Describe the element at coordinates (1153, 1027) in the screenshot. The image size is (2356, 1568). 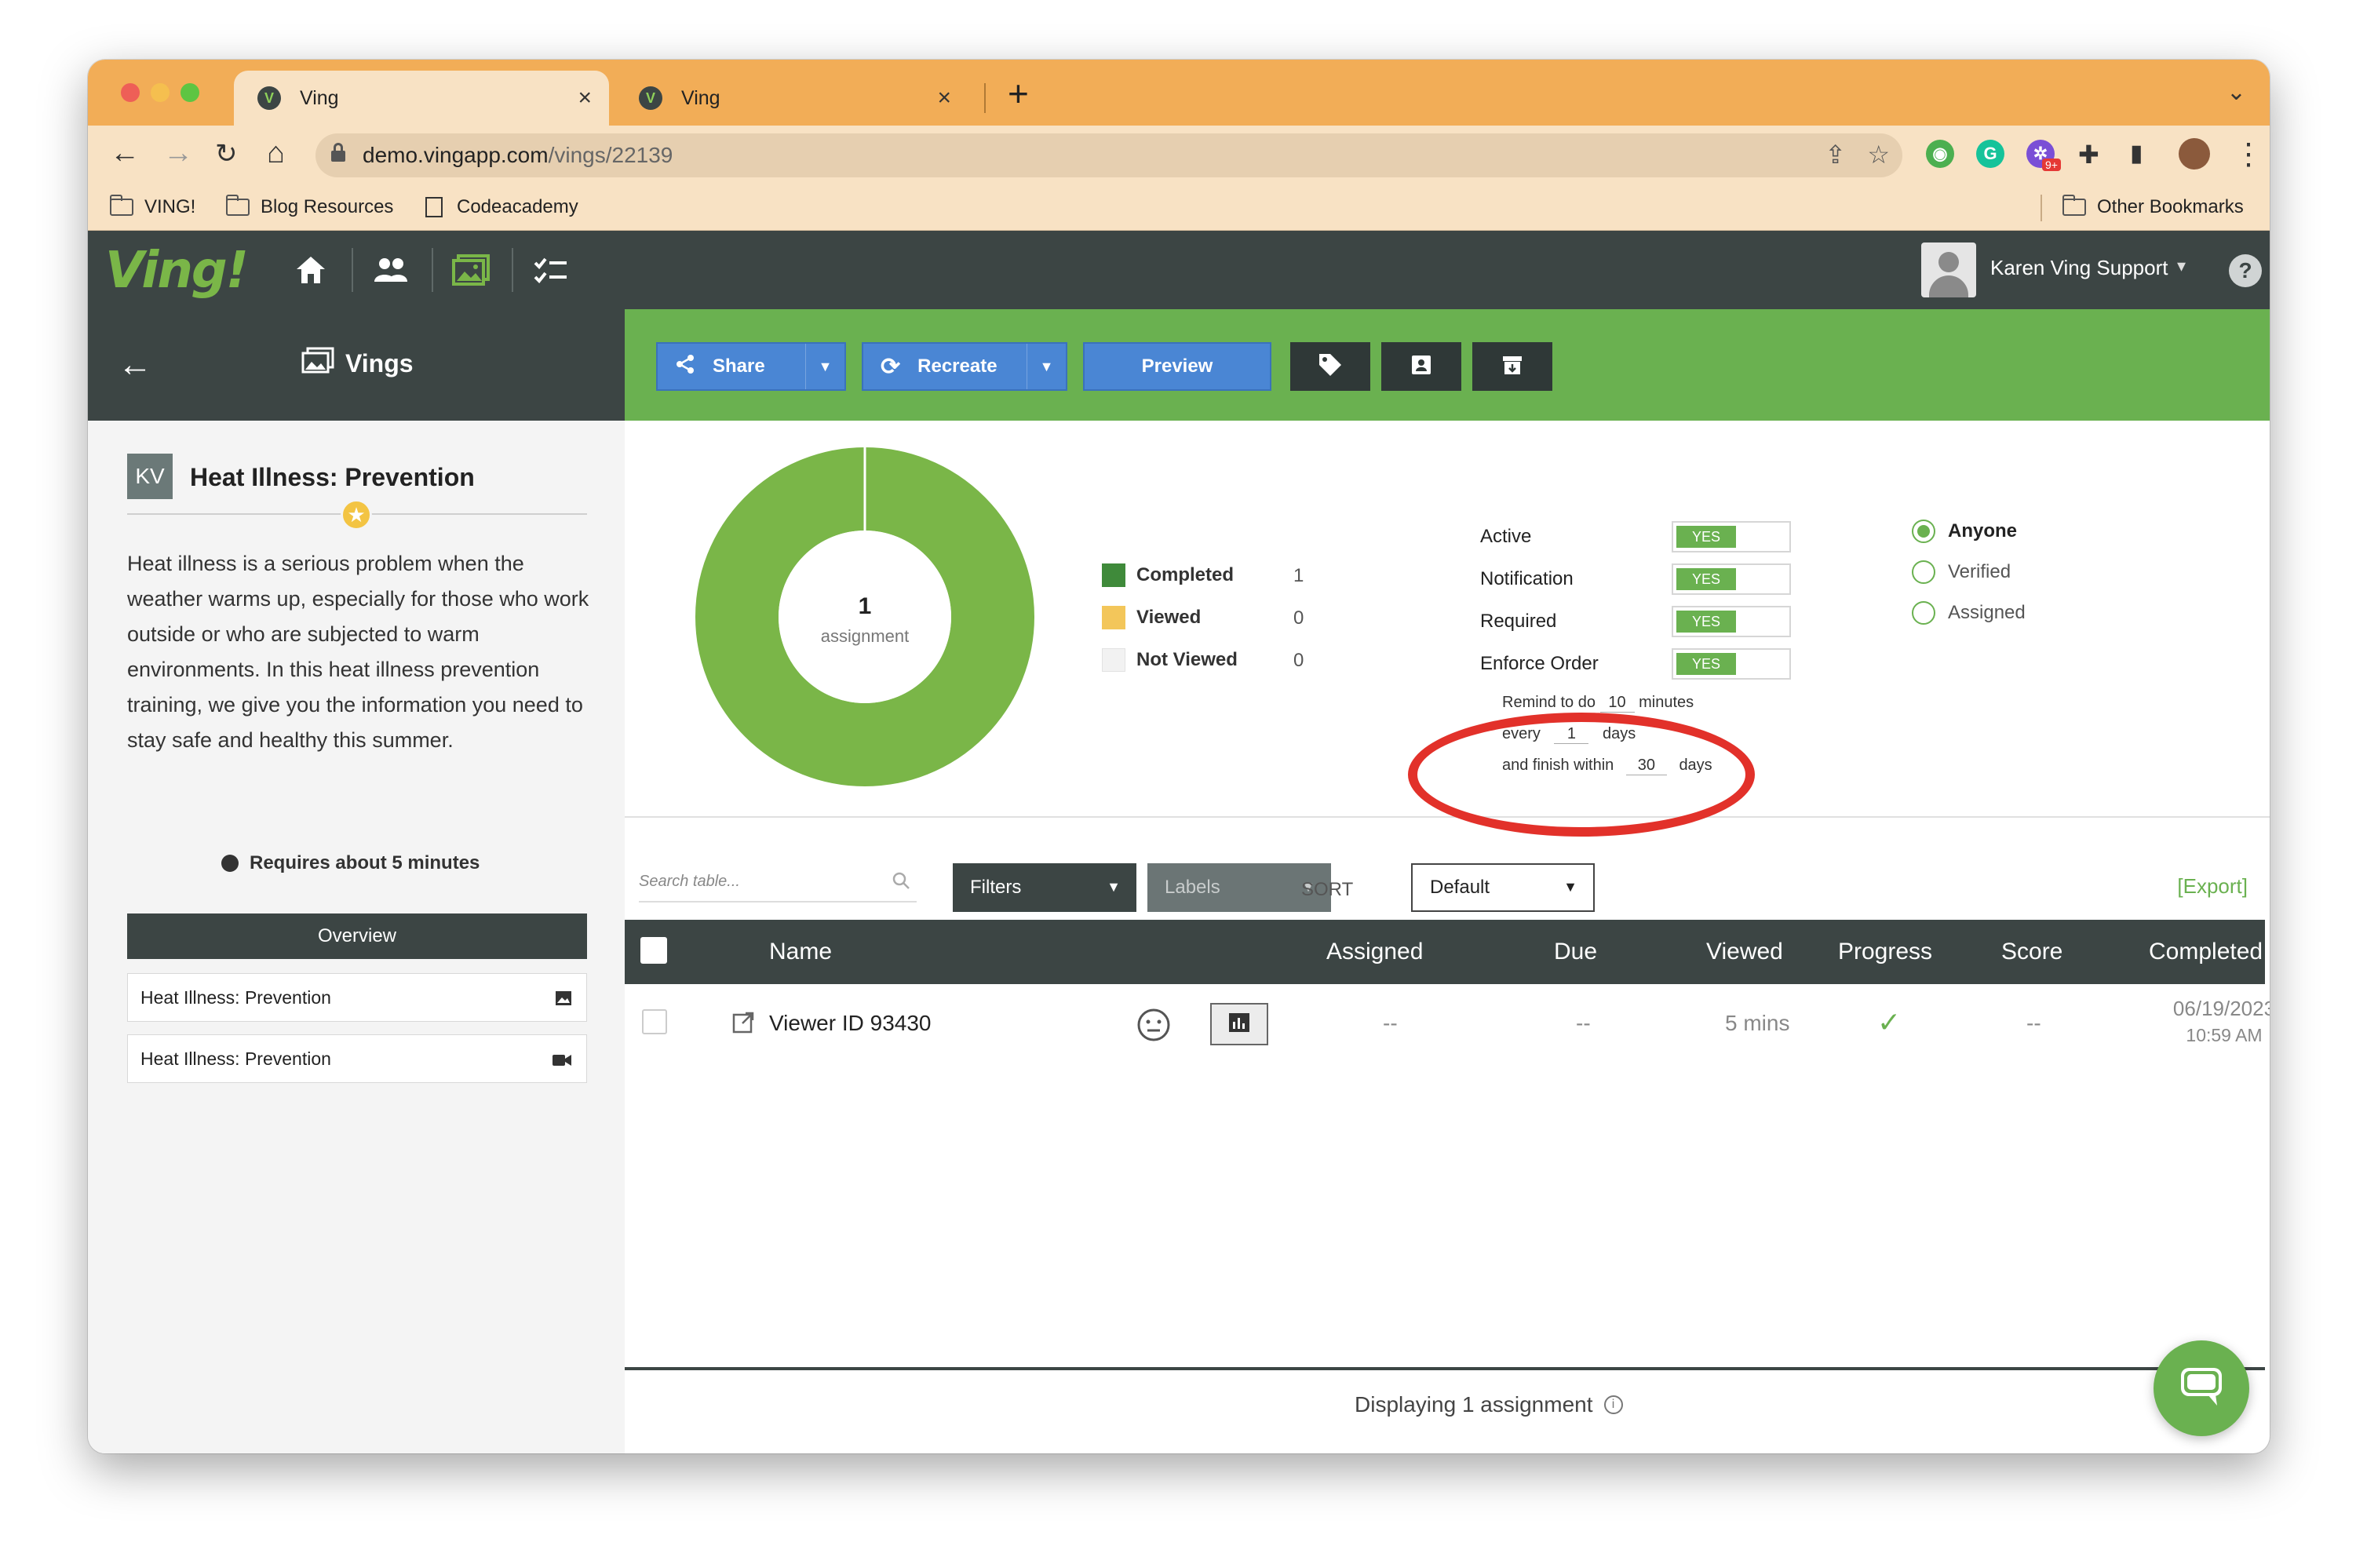
I see `neutral-face-icon` at that location.